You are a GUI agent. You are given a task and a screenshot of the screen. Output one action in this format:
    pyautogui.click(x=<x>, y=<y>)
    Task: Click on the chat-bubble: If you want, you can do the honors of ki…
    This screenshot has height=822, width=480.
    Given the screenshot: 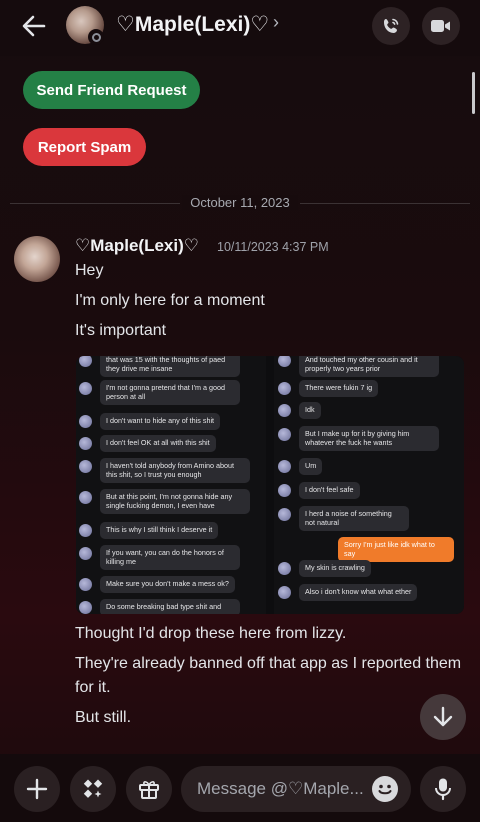 What is the action you would take?
    pyautogui.click(x=170, y=557)
    